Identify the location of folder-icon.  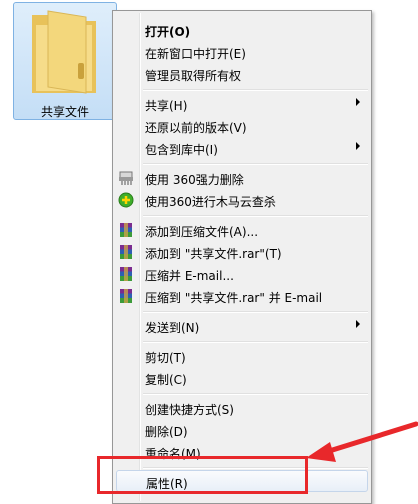
(64, 52).